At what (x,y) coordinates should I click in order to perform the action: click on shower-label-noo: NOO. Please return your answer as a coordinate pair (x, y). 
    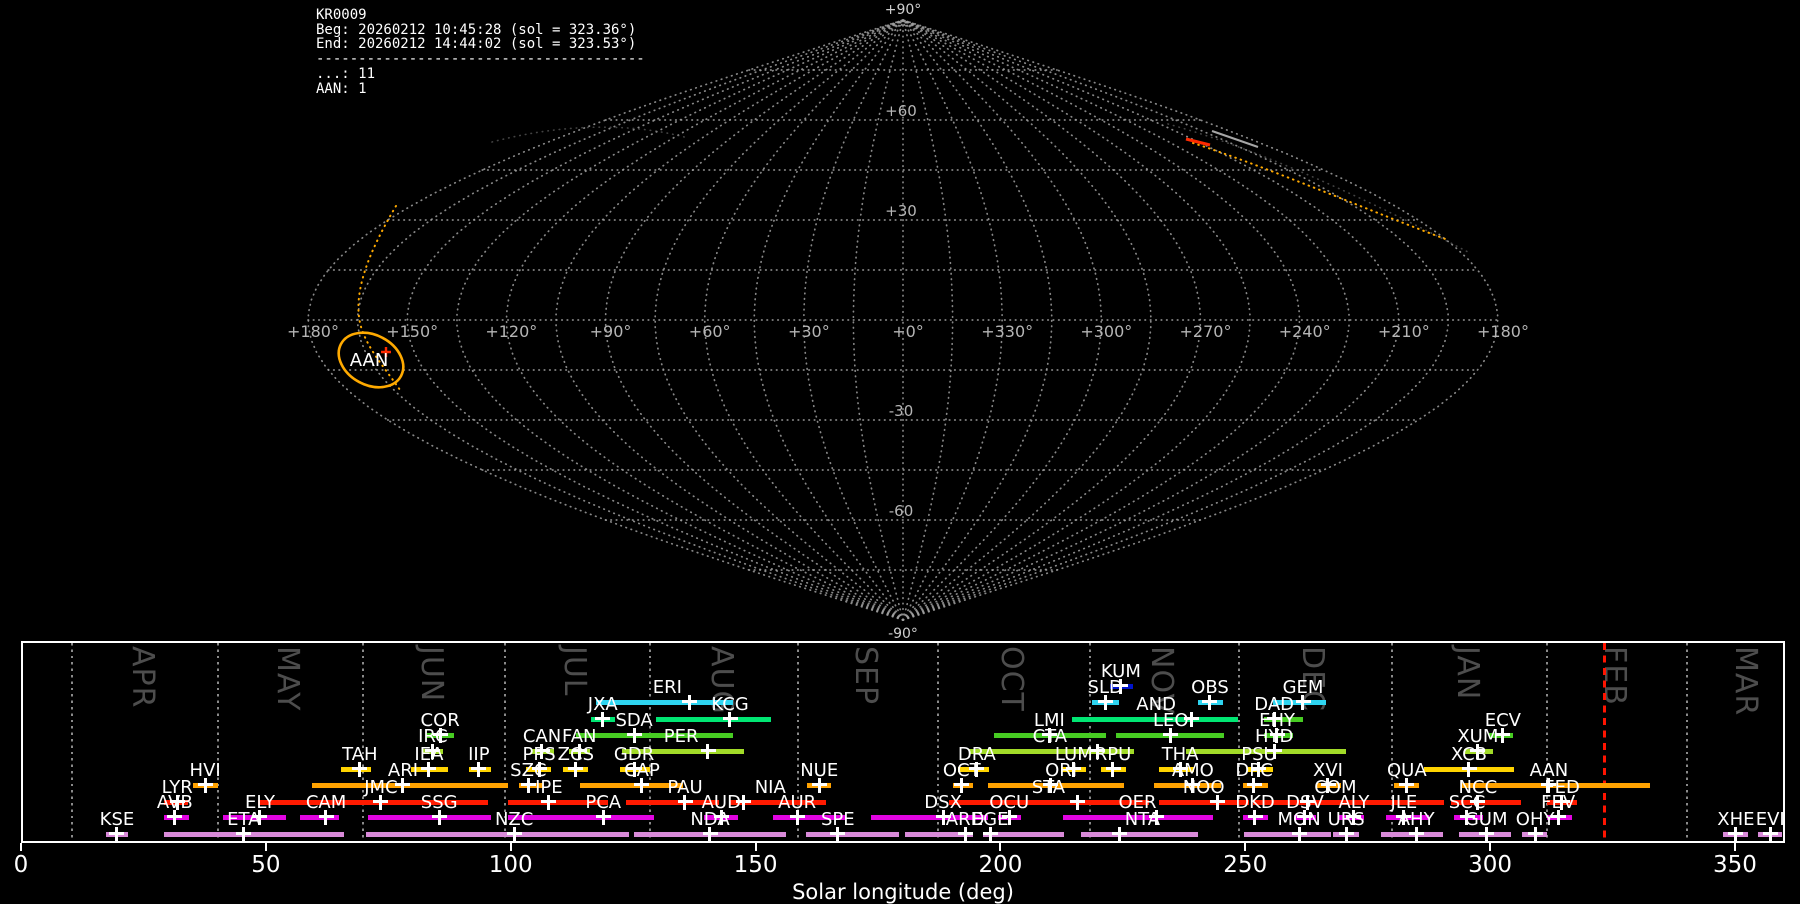
    Looking at the image, I should click on (1203, 787).